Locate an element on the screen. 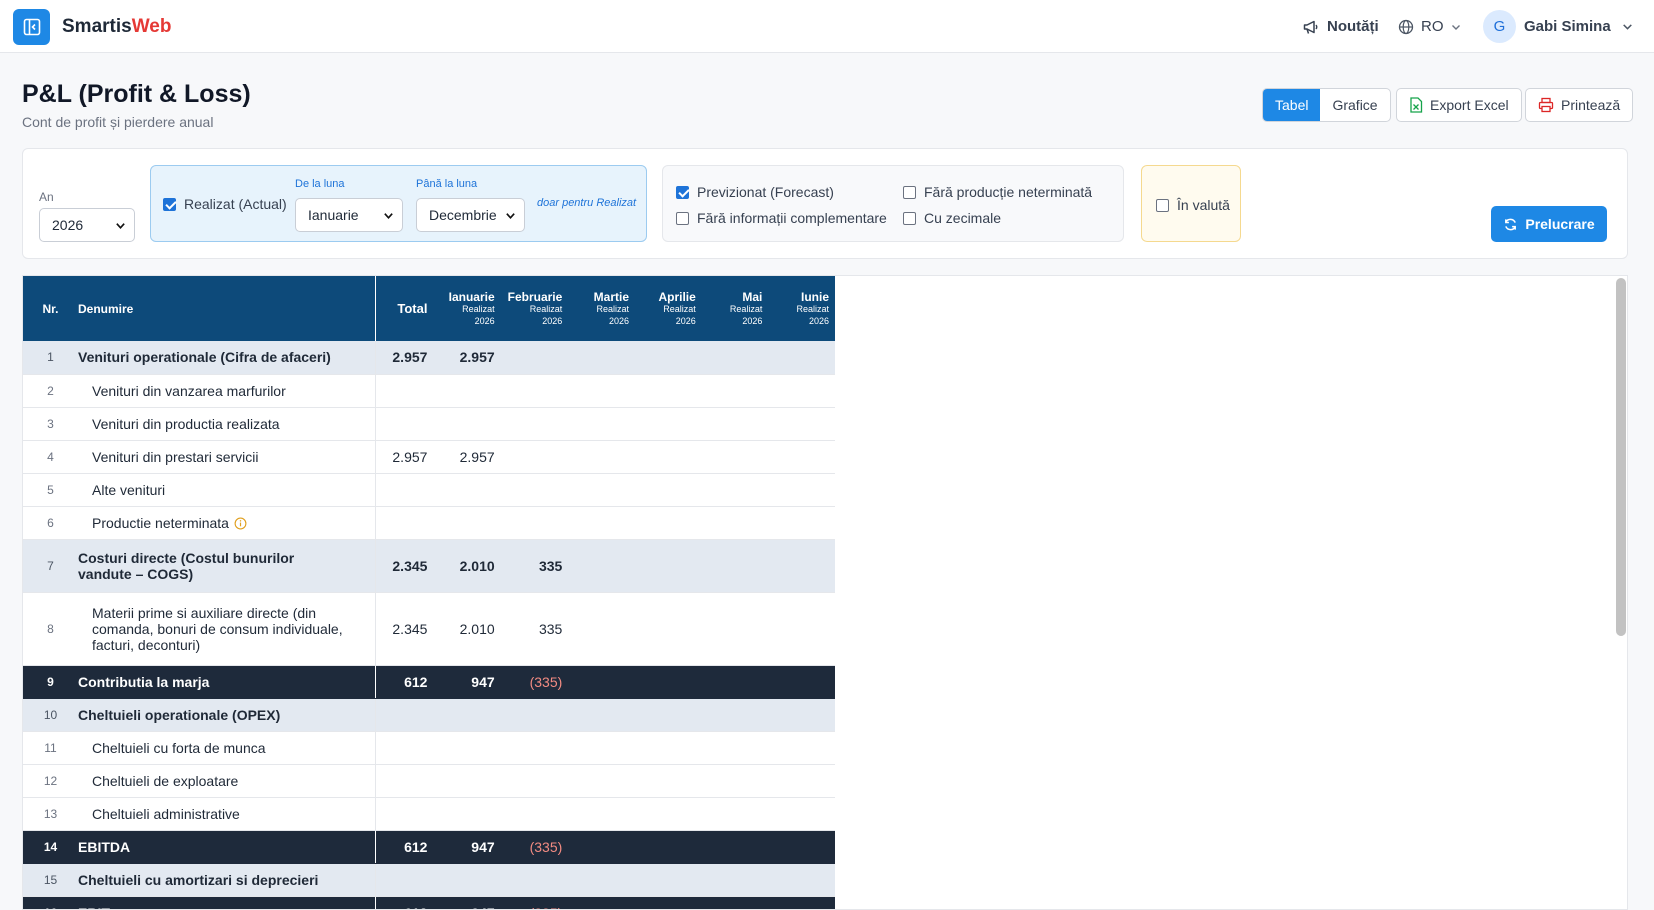 This screenshot has width=1654, height=910. table-row: 13 Cheltuieli administrative is located at coordinates (429, 814).